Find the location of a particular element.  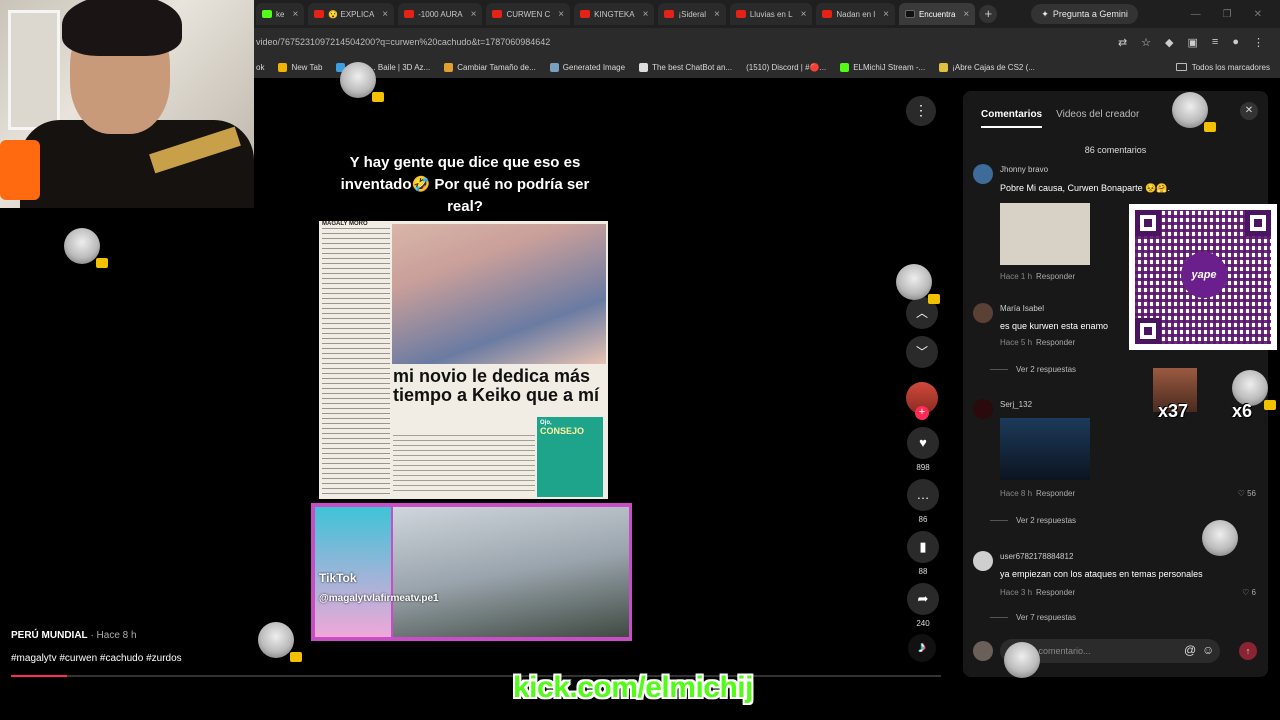

media-icon: ≡ is located at coordinates (1215, 42).